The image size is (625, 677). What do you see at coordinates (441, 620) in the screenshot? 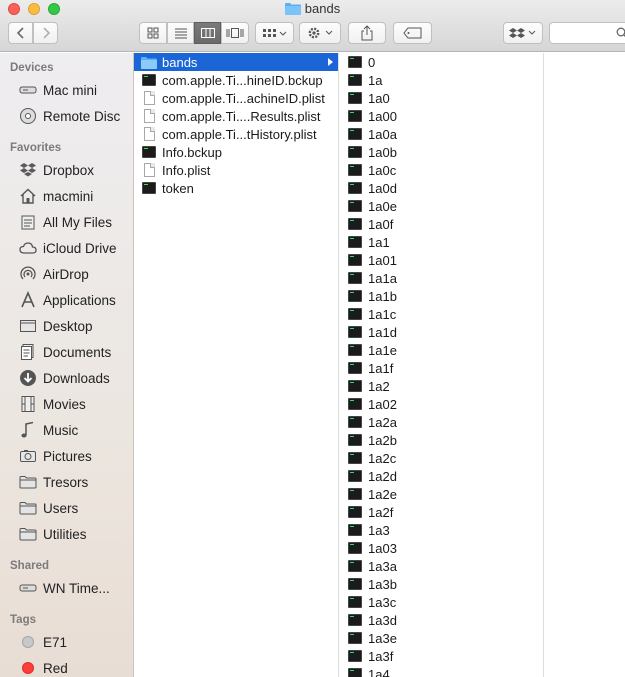
I see `file-row: 1a3d` at bounding box center [441, 620].